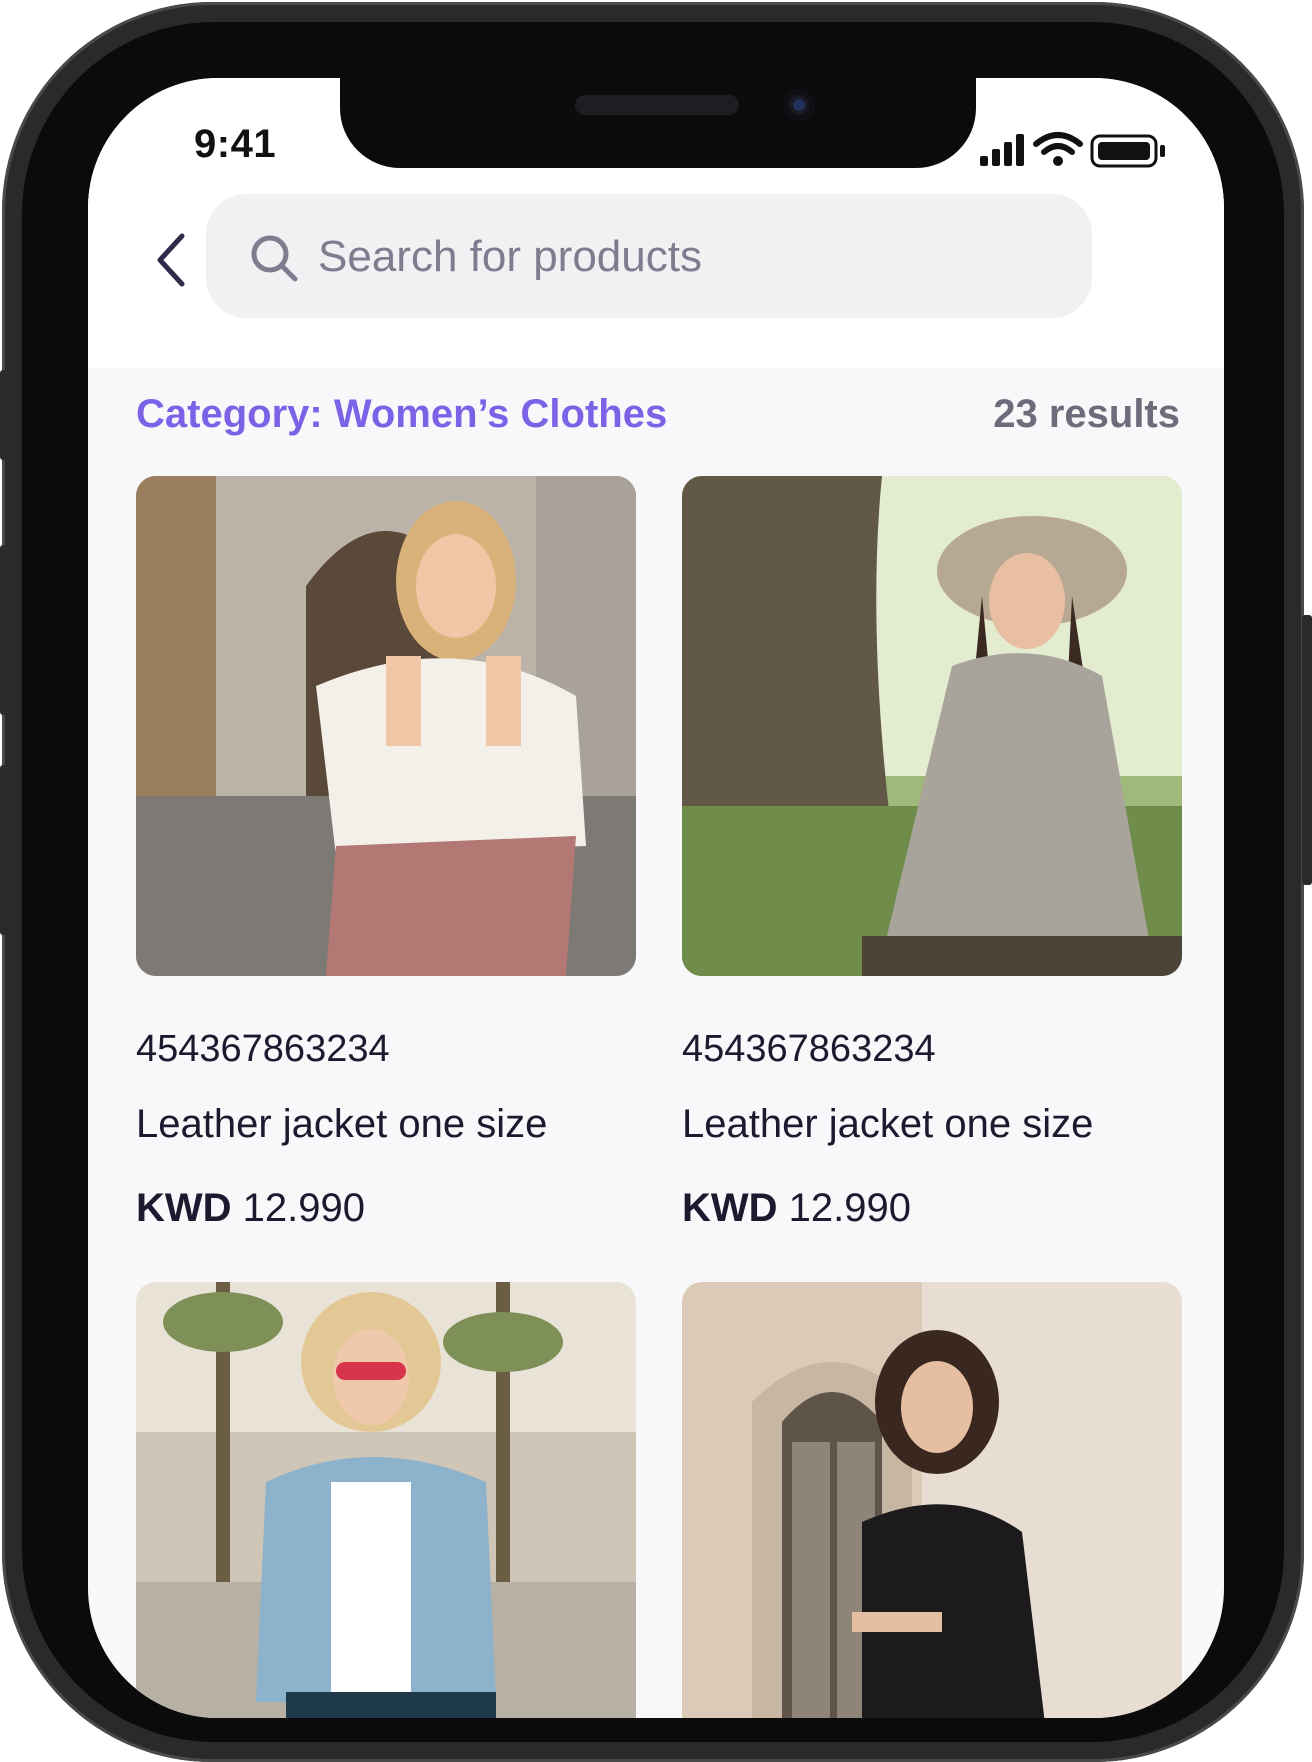  I want to click on status-time: 9:41, so click(235, 144).